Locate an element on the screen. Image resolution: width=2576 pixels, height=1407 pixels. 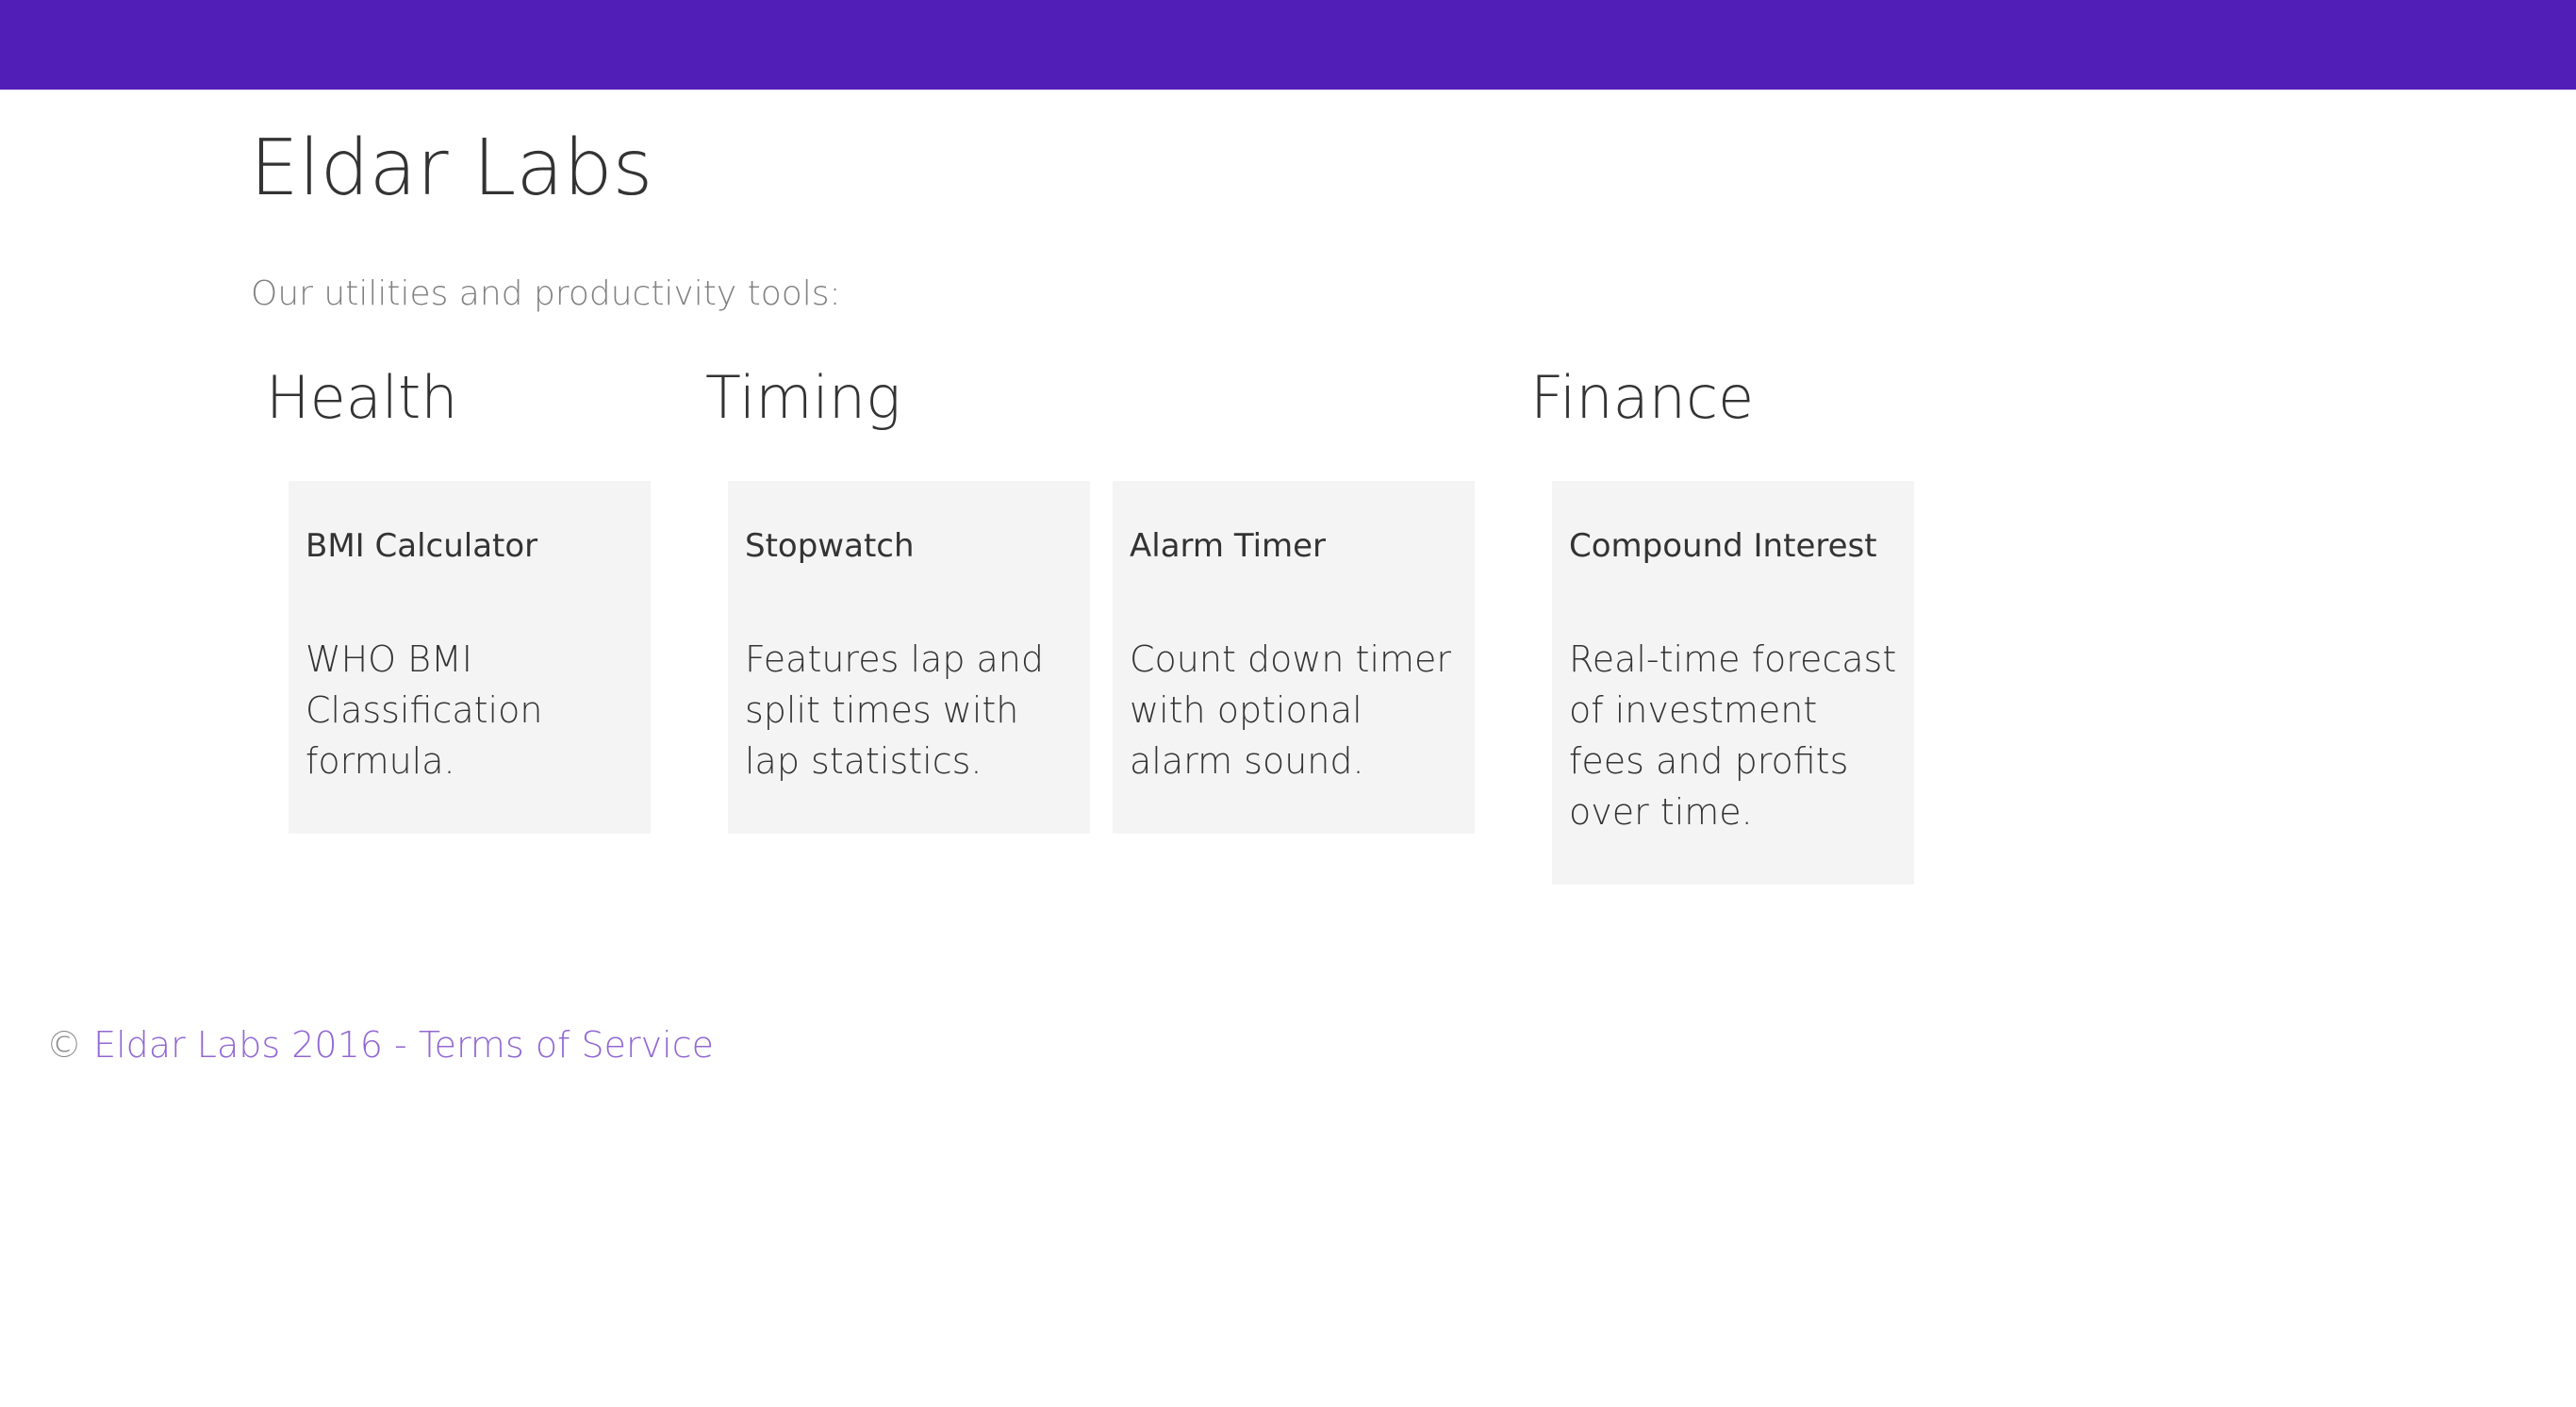
category-heading-health: Health is located at coordinates (362, 397).